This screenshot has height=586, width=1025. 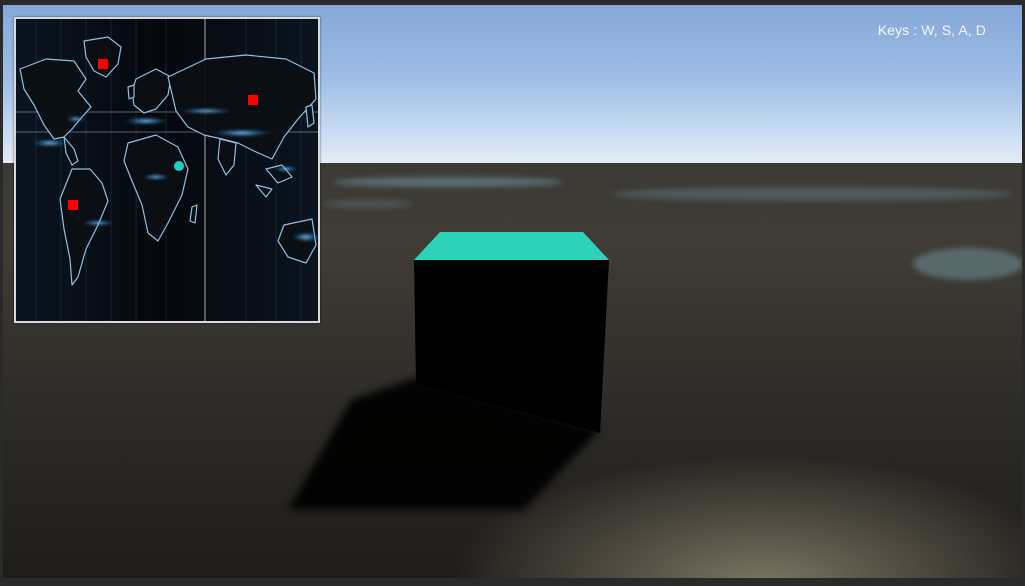 I want to click on cube-front-face, so click(x=511, y=346).